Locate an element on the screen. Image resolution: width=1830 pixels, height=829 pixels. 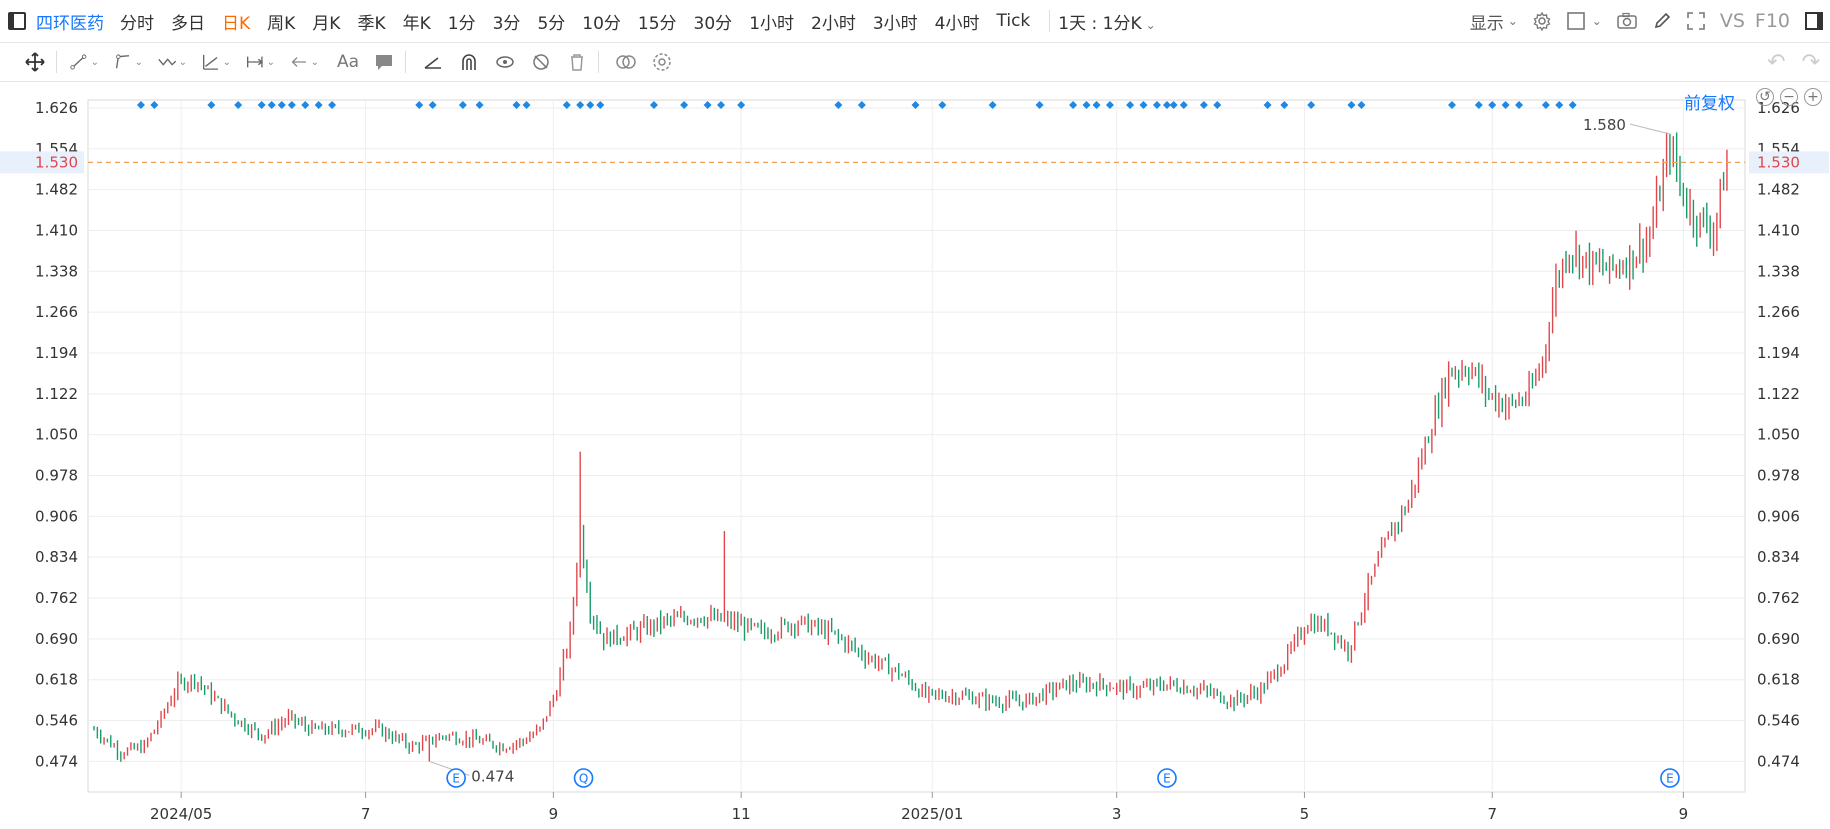
period-6: 年K is located at coordinates (417, 21).